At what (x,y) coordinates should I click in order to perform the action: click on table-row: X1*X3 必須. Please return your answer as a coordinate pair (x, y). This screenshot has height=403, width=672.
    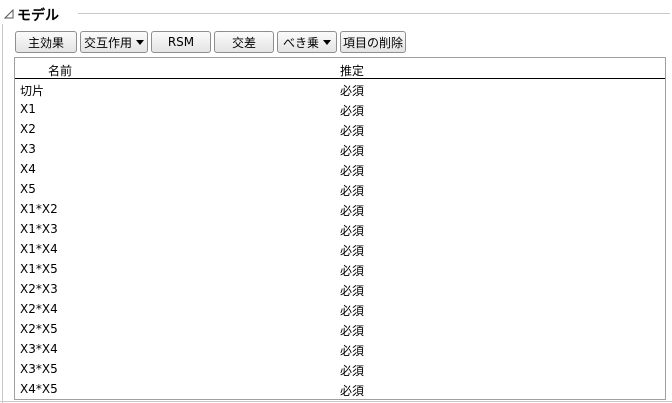
    Looking at the image, I should click on (340, 229).